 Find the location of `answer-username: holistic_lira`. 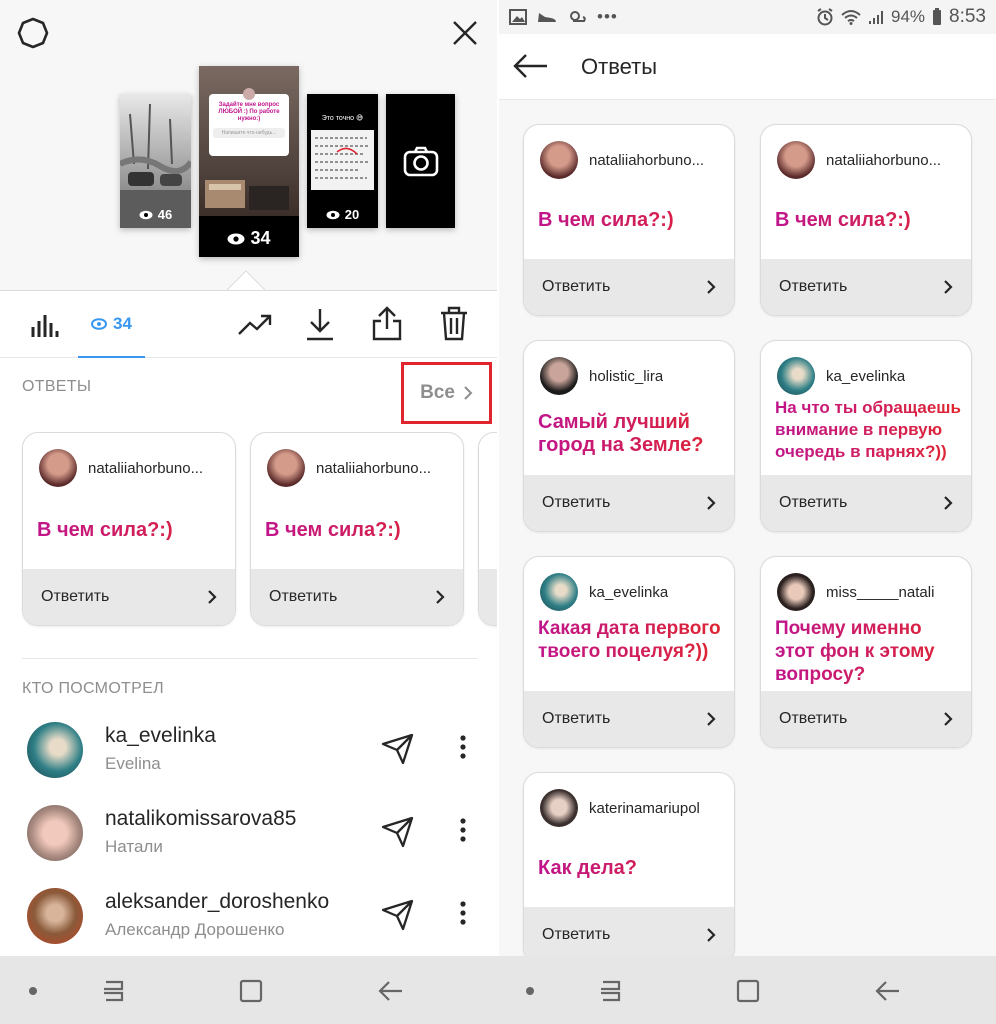

answer-username: holistic_lira is located at coordinates (626, 376).